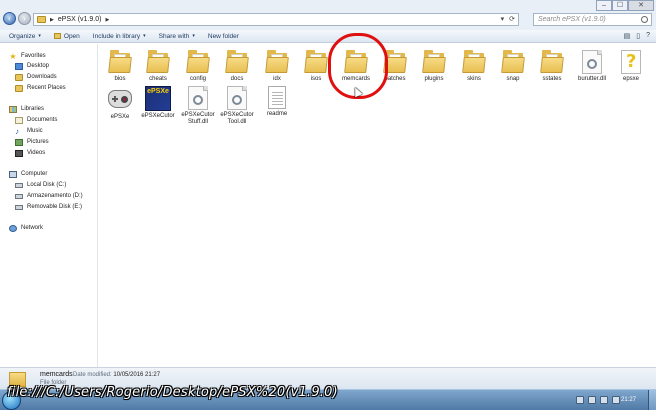 The height and width of the screenshot is (410, 656). I want to click on epsxecutor-app-icon: ePSXe, so click(158, 98).